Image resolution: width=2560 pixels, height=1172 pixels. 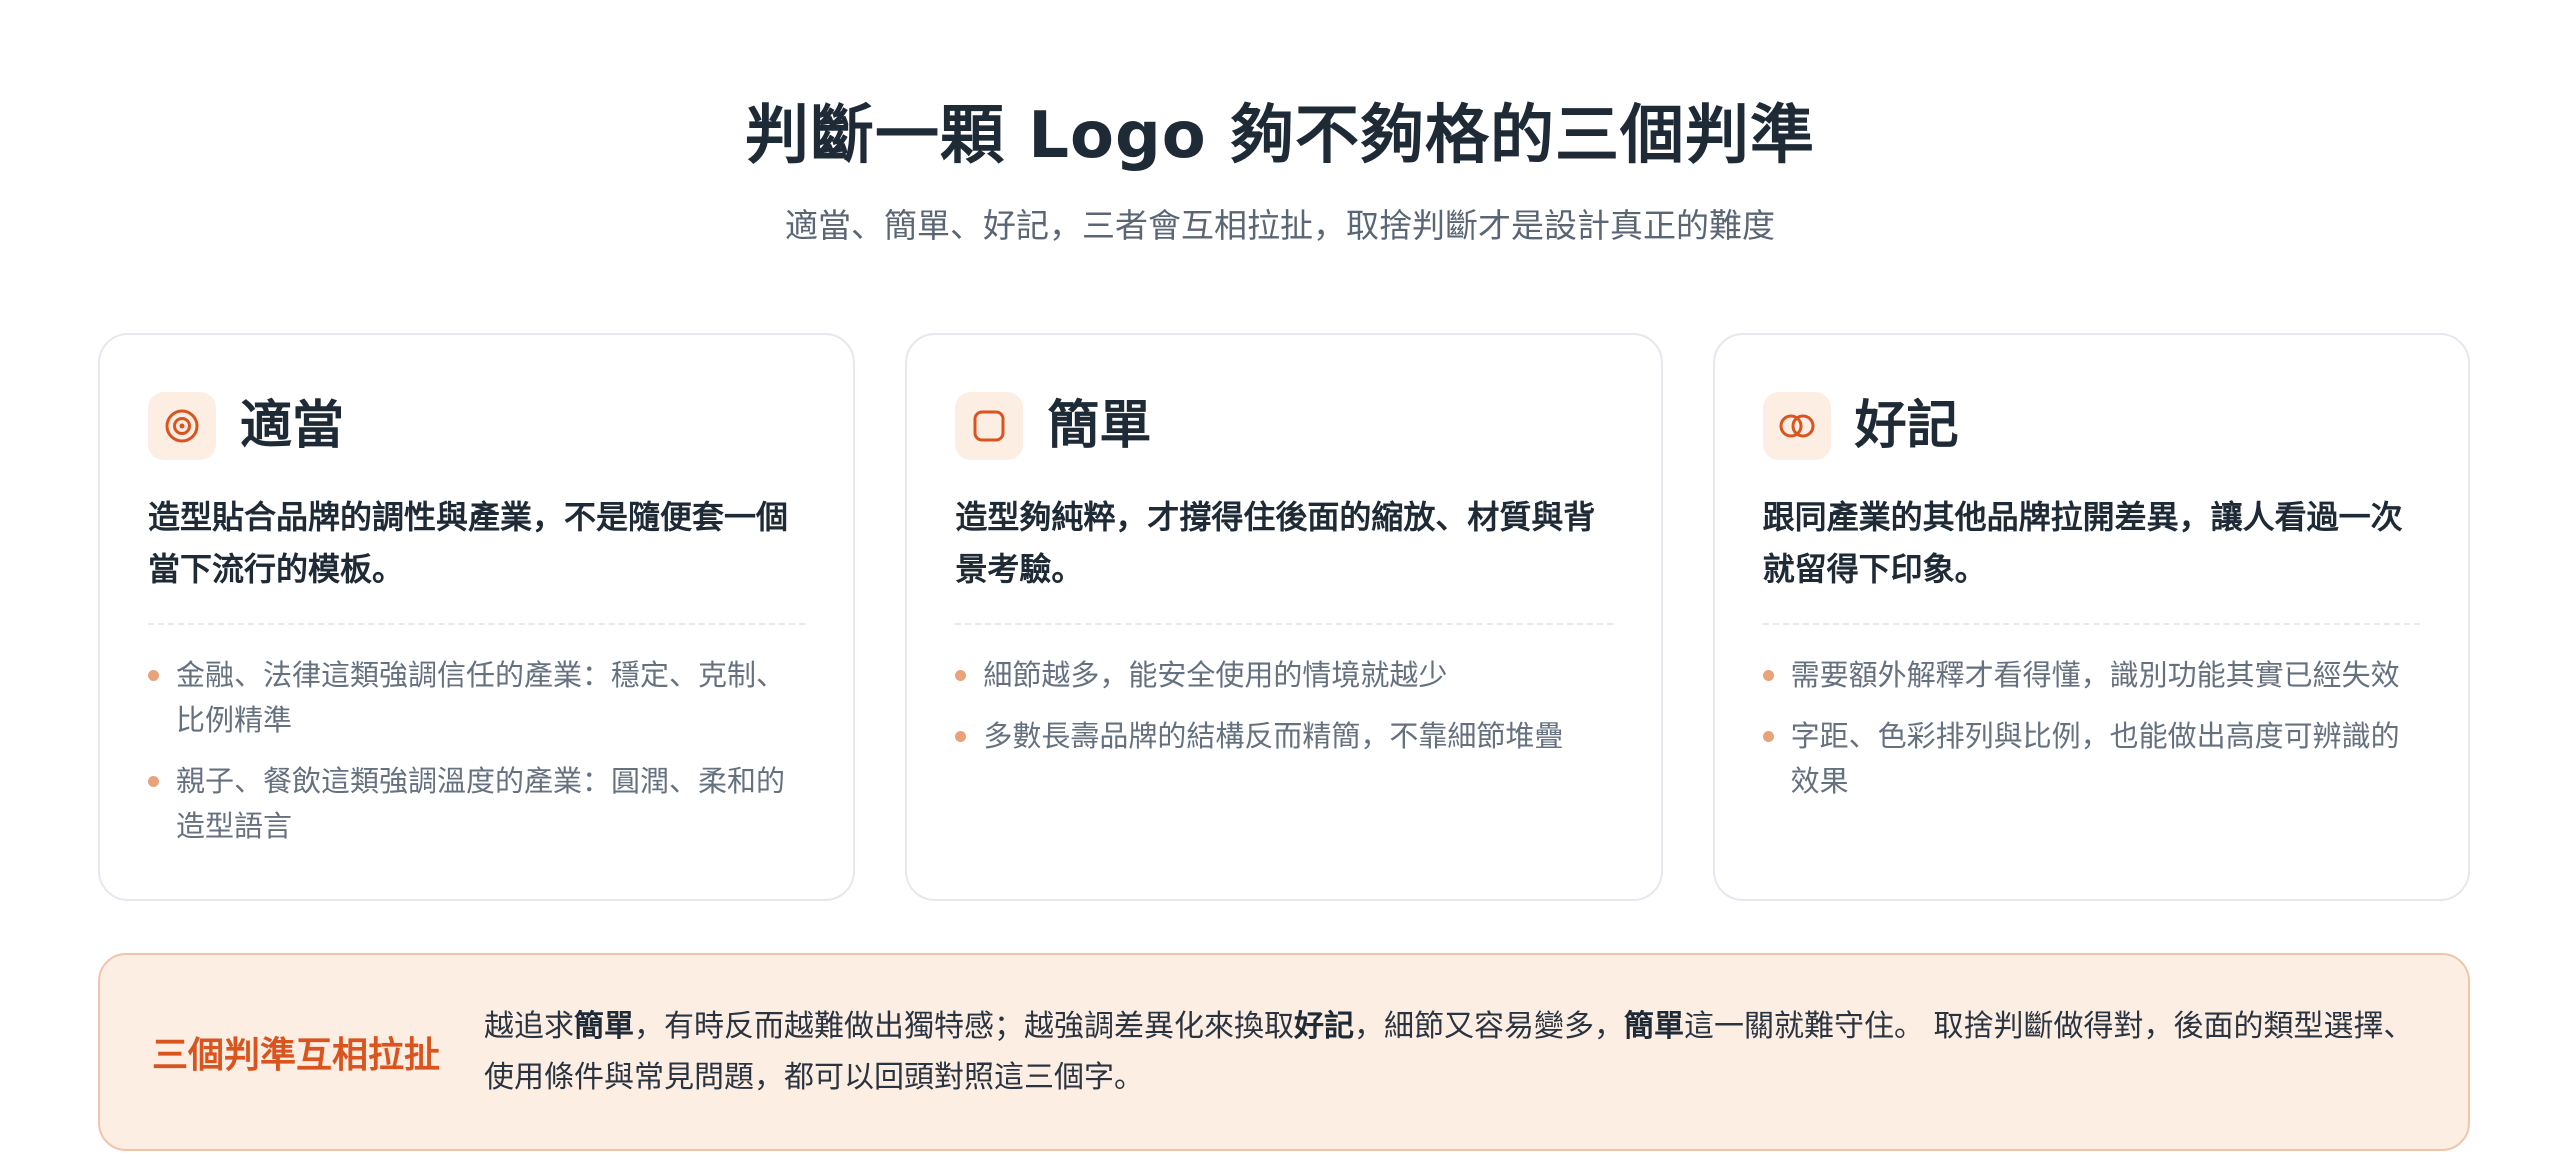 I want to click on bullet-item: 字距、色彩排列與比例，也能做出高度可辨識的效果, so click(x=2091, y=759).